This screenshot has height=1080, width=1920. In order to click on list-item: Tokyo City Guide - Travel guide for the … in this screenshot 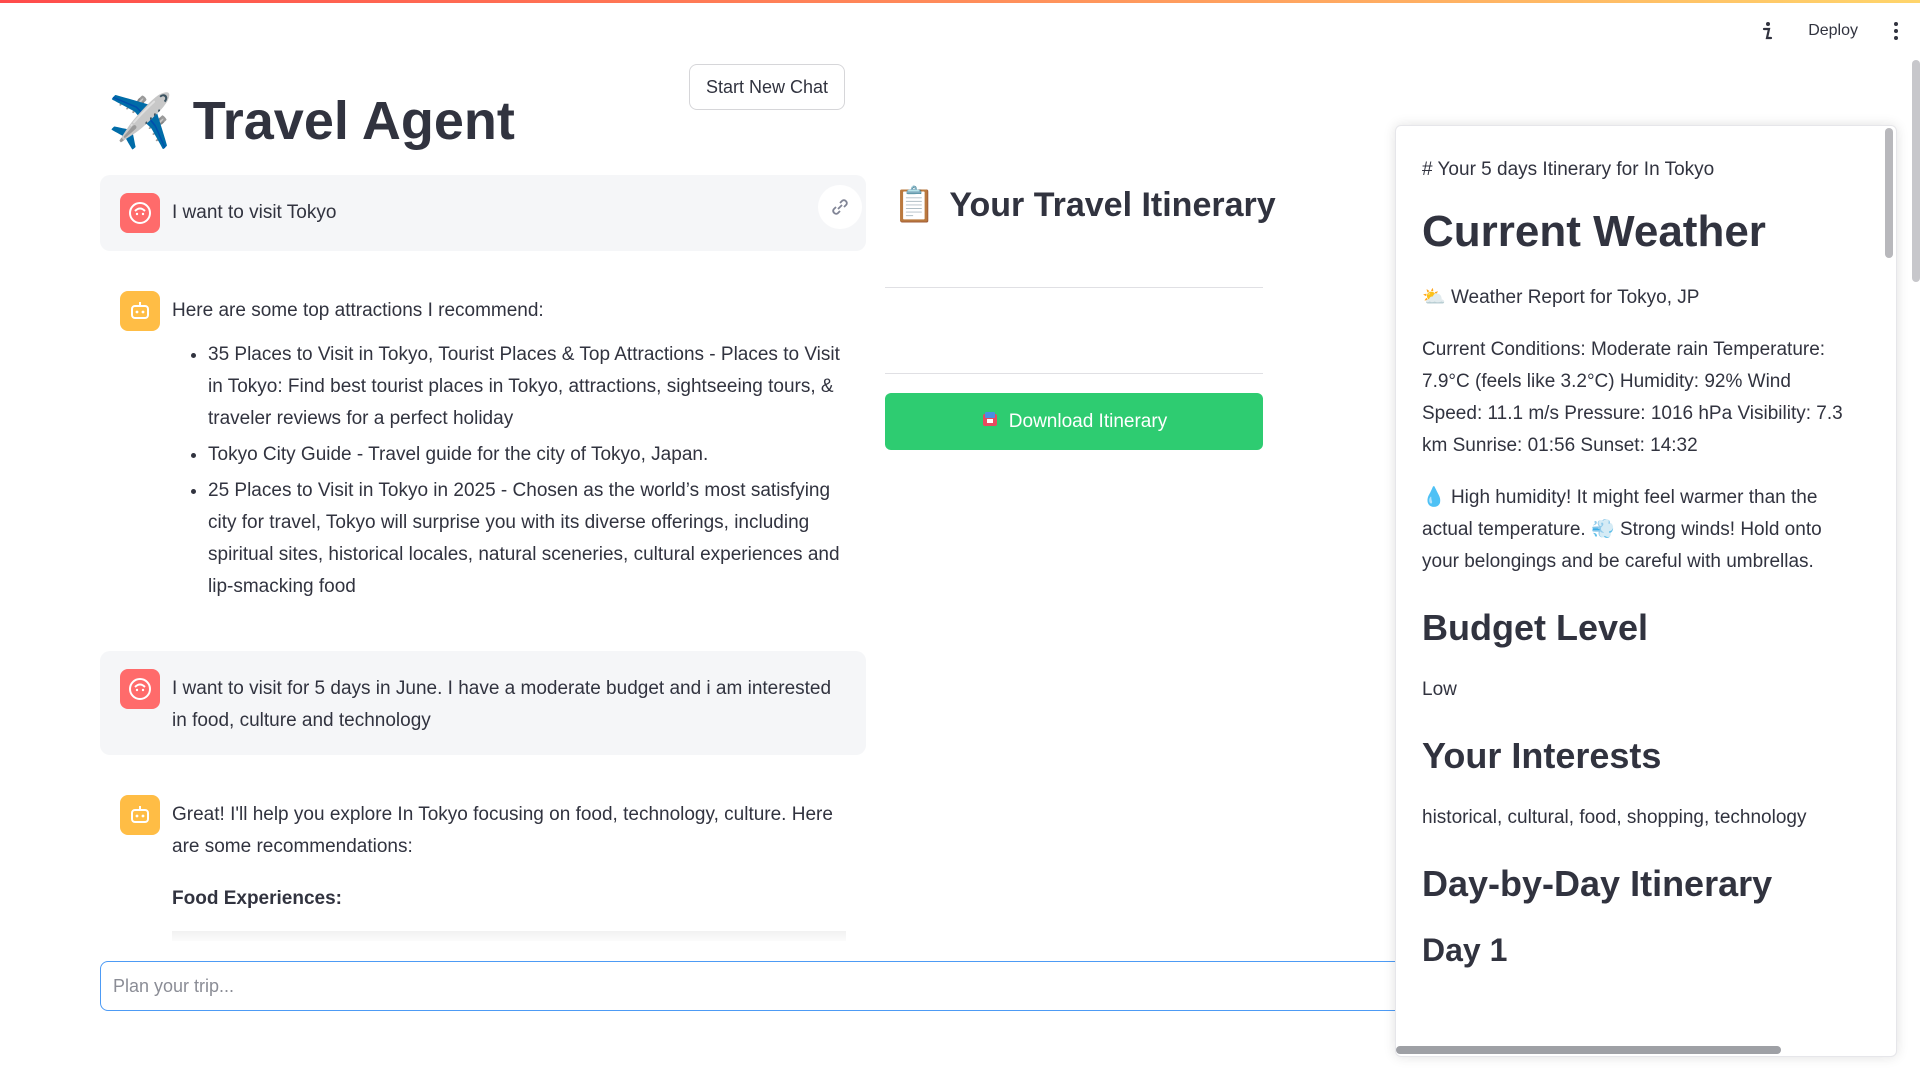, I will do `click(527, 455)`.